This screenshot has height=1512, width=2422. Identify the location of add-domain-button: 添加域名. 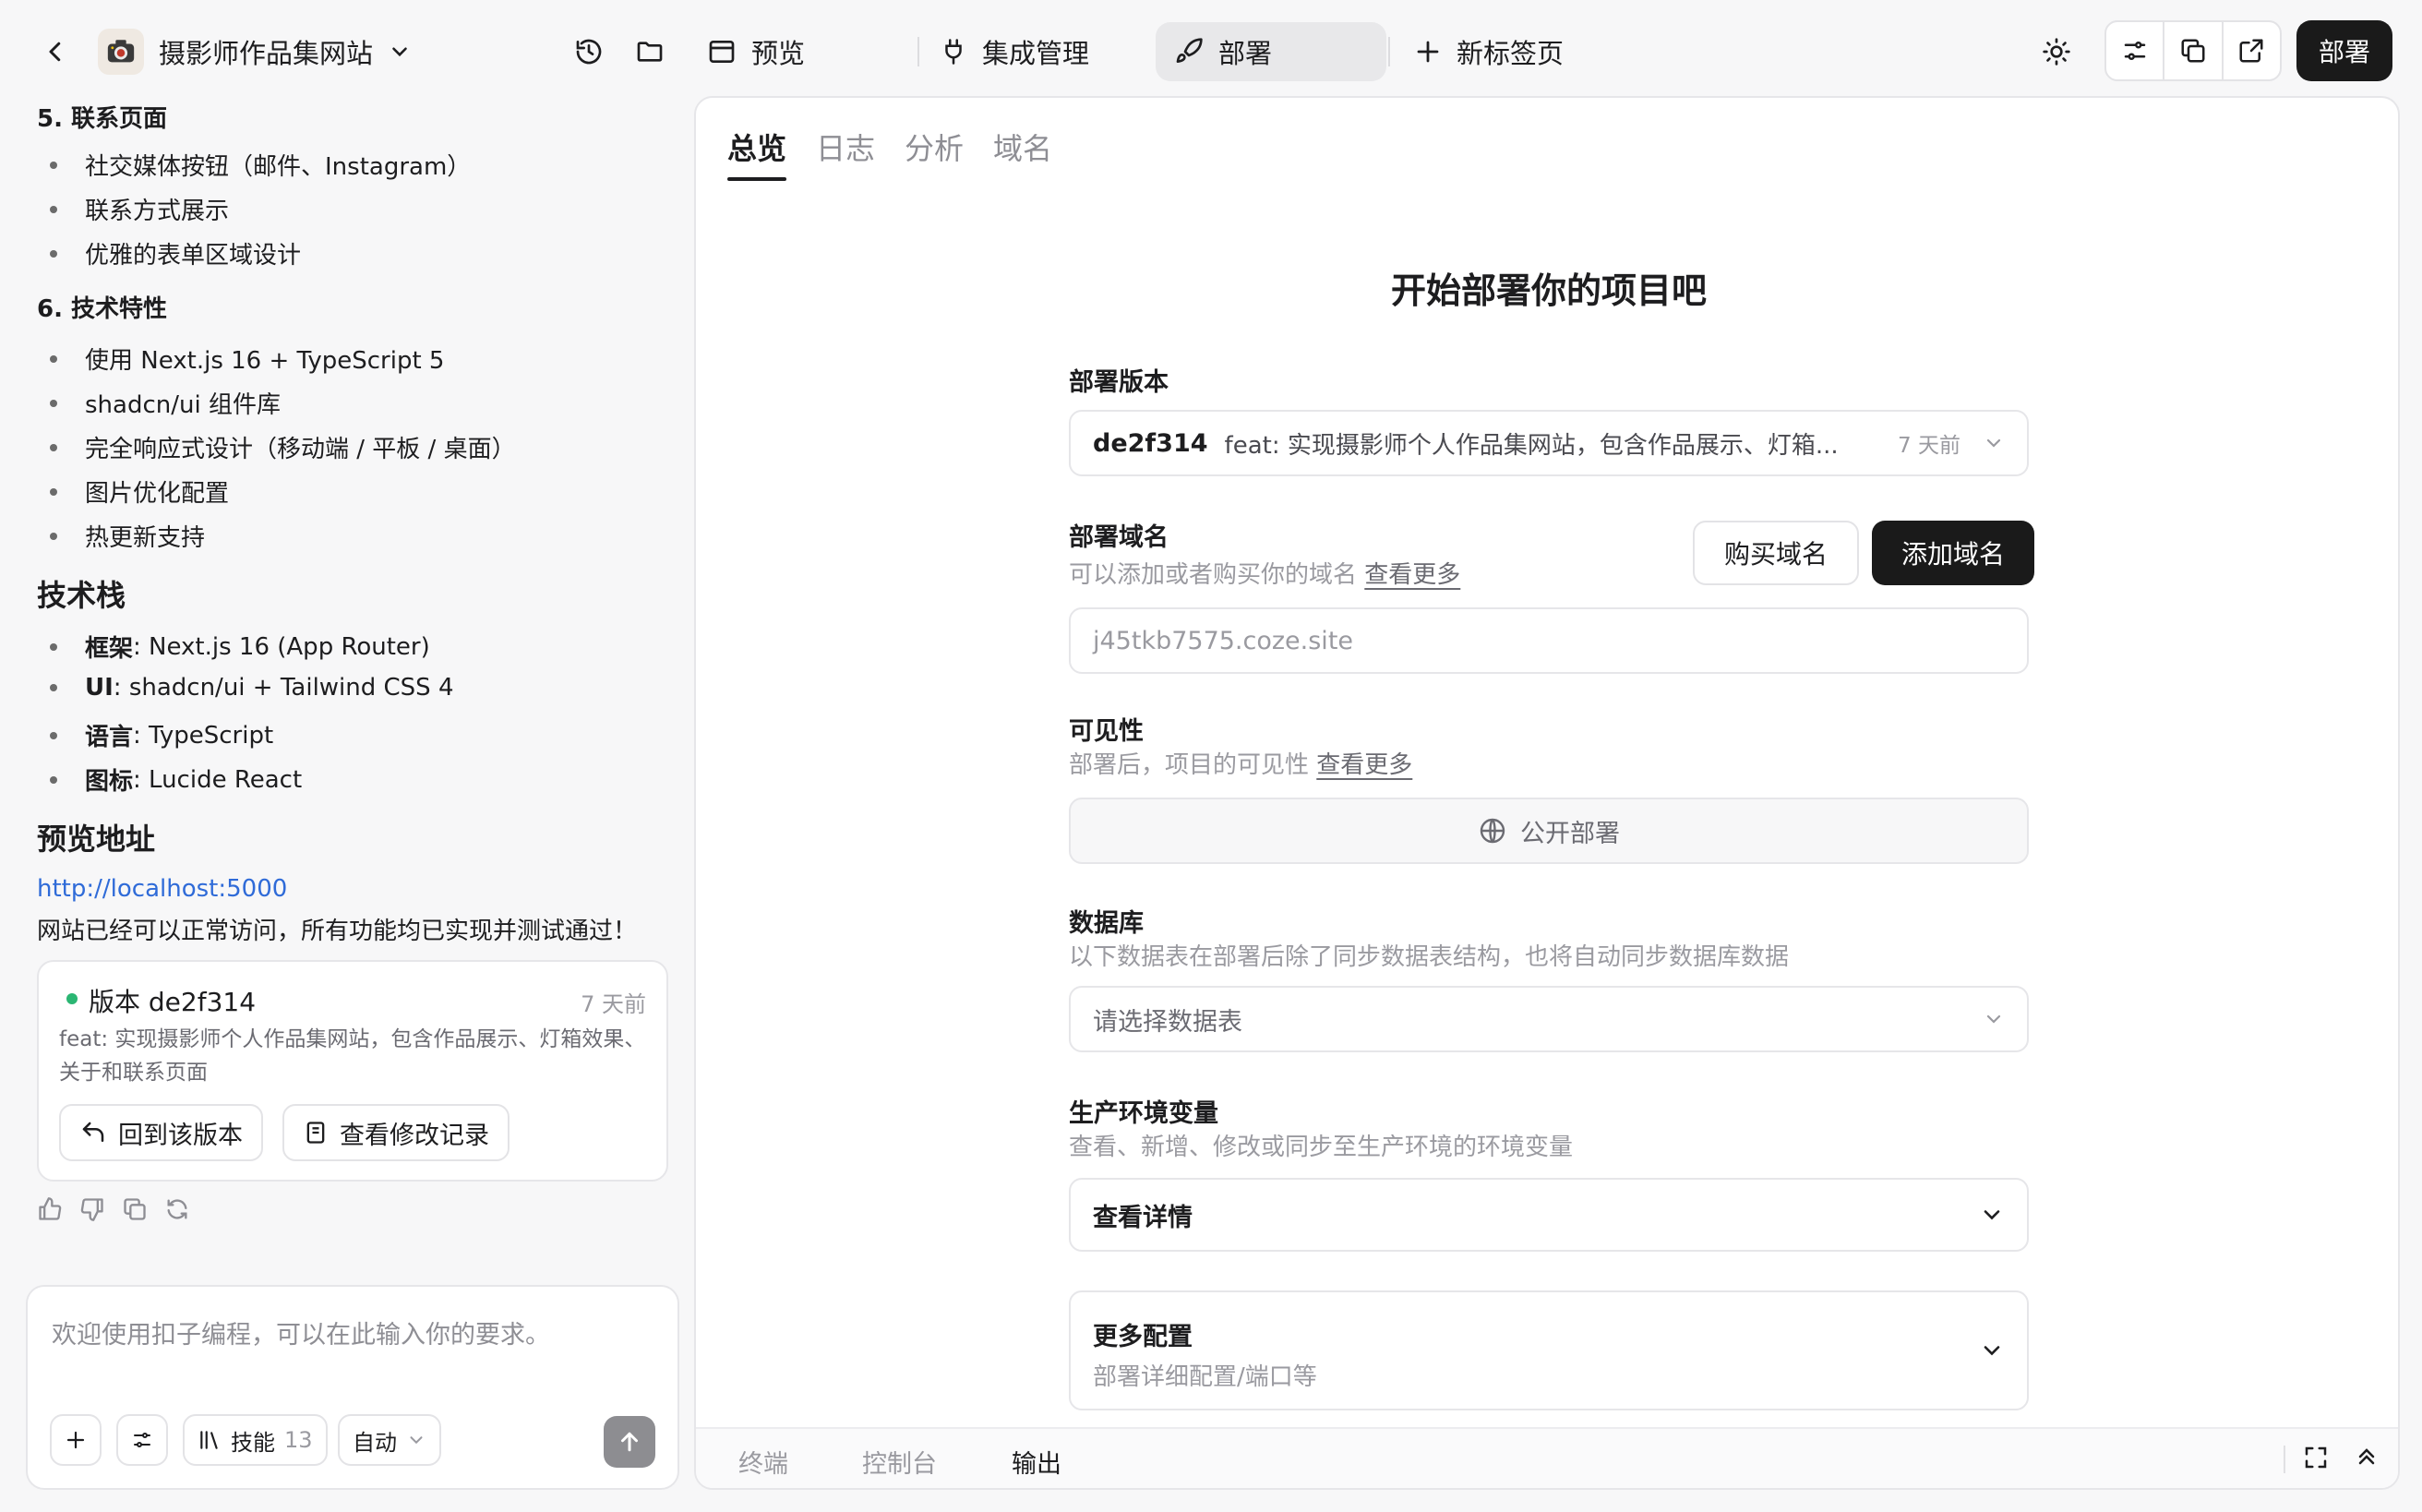
(1953, 553).